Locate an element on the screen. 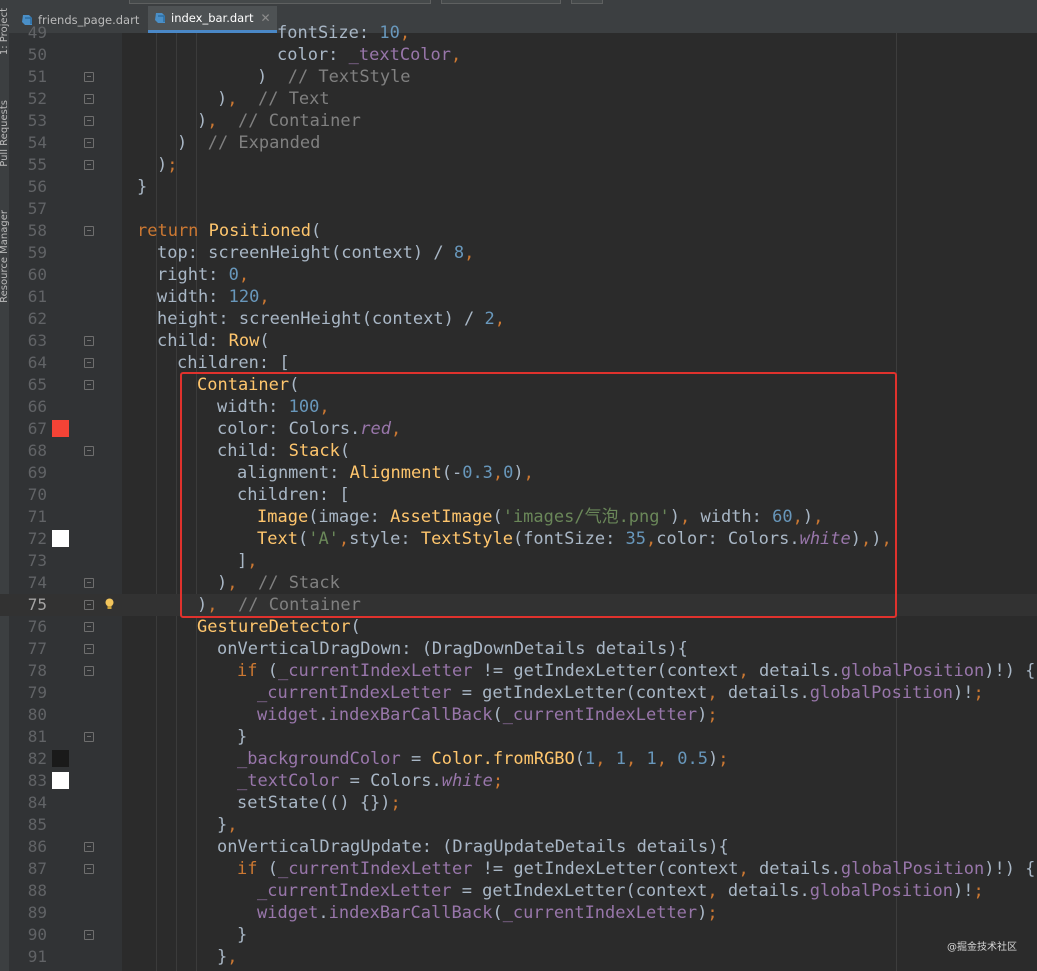 The height and width of the screenshot is (971, 1037). line-number: 81 is located at coordinates (37, 736).